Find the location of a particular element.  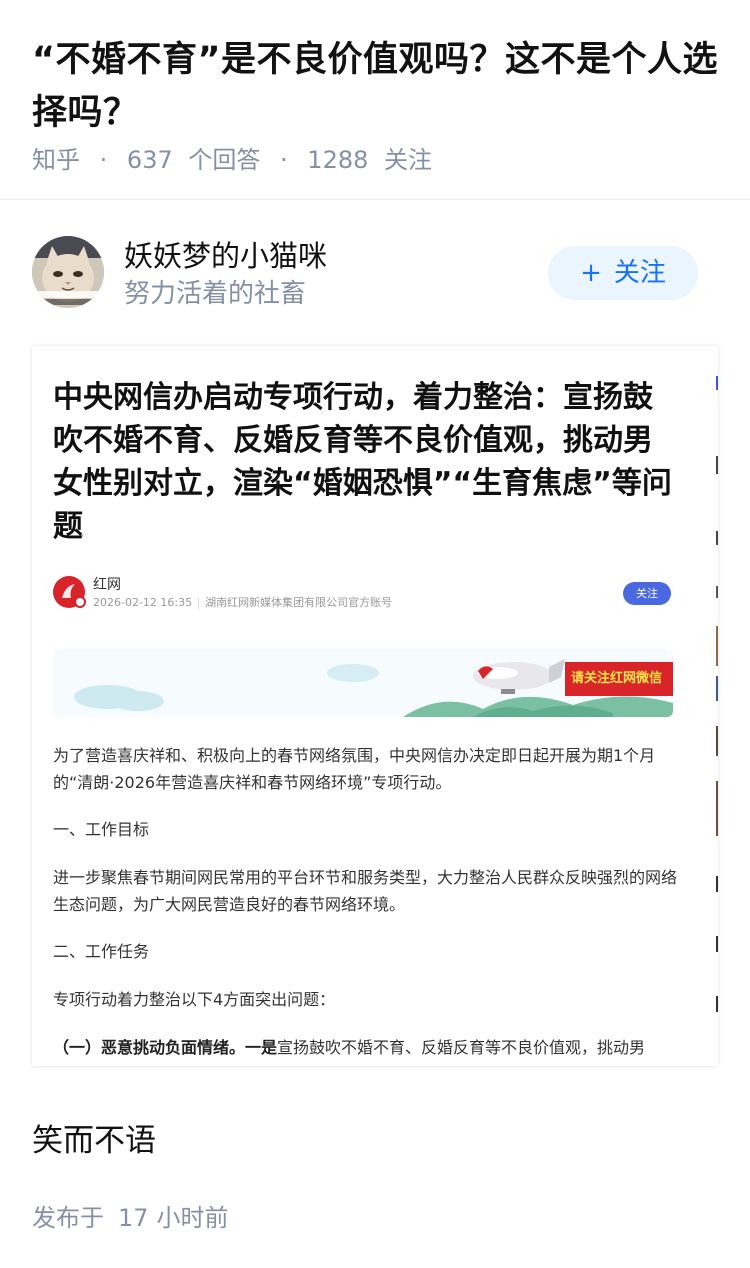

source-description: 湖南红网新媒体集团有限公司官方账号 is located at coordinates (299, 602).